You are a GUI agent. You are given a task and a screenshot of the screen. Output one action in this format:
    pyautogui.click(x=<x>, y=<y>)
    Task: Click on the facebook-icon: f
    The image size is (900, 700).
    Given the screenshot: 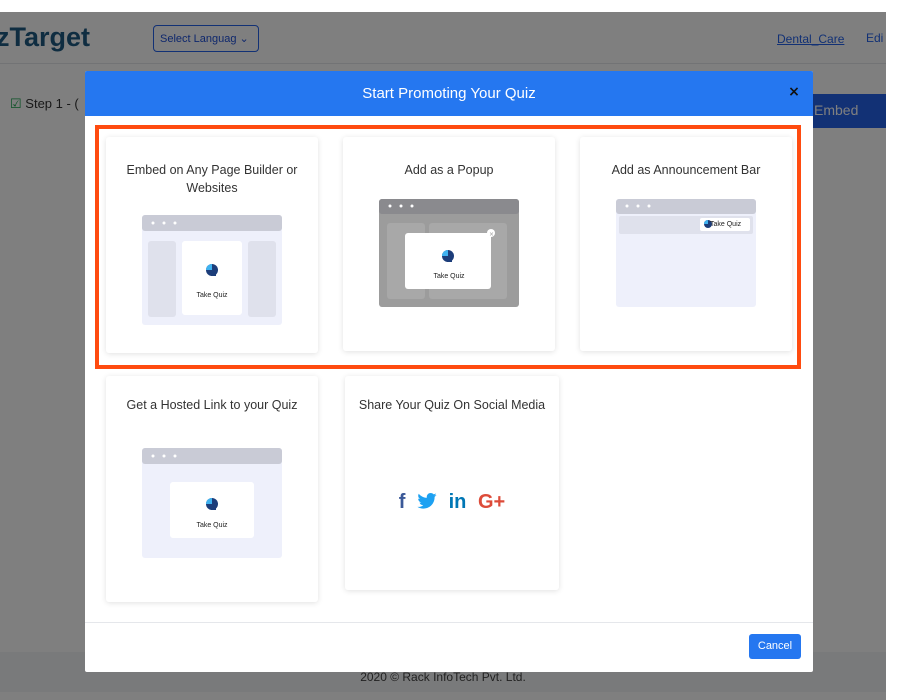 What is the action you would take?
    pyautogui.click(x=402, y=502)
    